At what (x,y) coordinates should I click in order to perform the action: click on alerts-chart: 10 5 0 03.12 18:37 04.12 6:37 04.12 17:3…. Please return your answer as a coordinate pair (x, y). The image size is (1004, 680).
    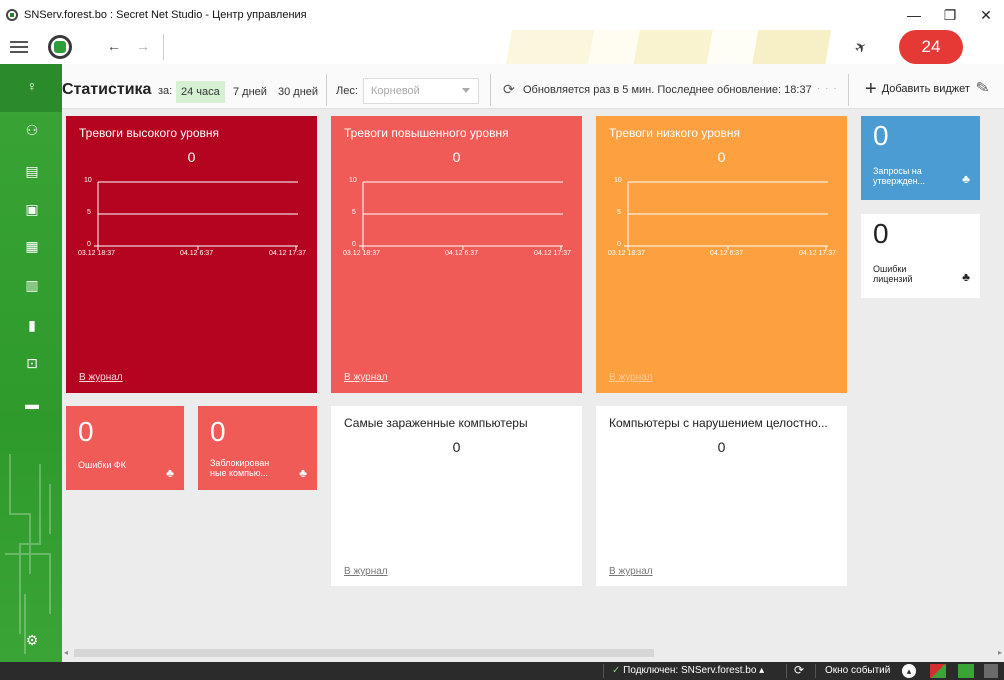
    Looking at the image, I should click on (457, 226).